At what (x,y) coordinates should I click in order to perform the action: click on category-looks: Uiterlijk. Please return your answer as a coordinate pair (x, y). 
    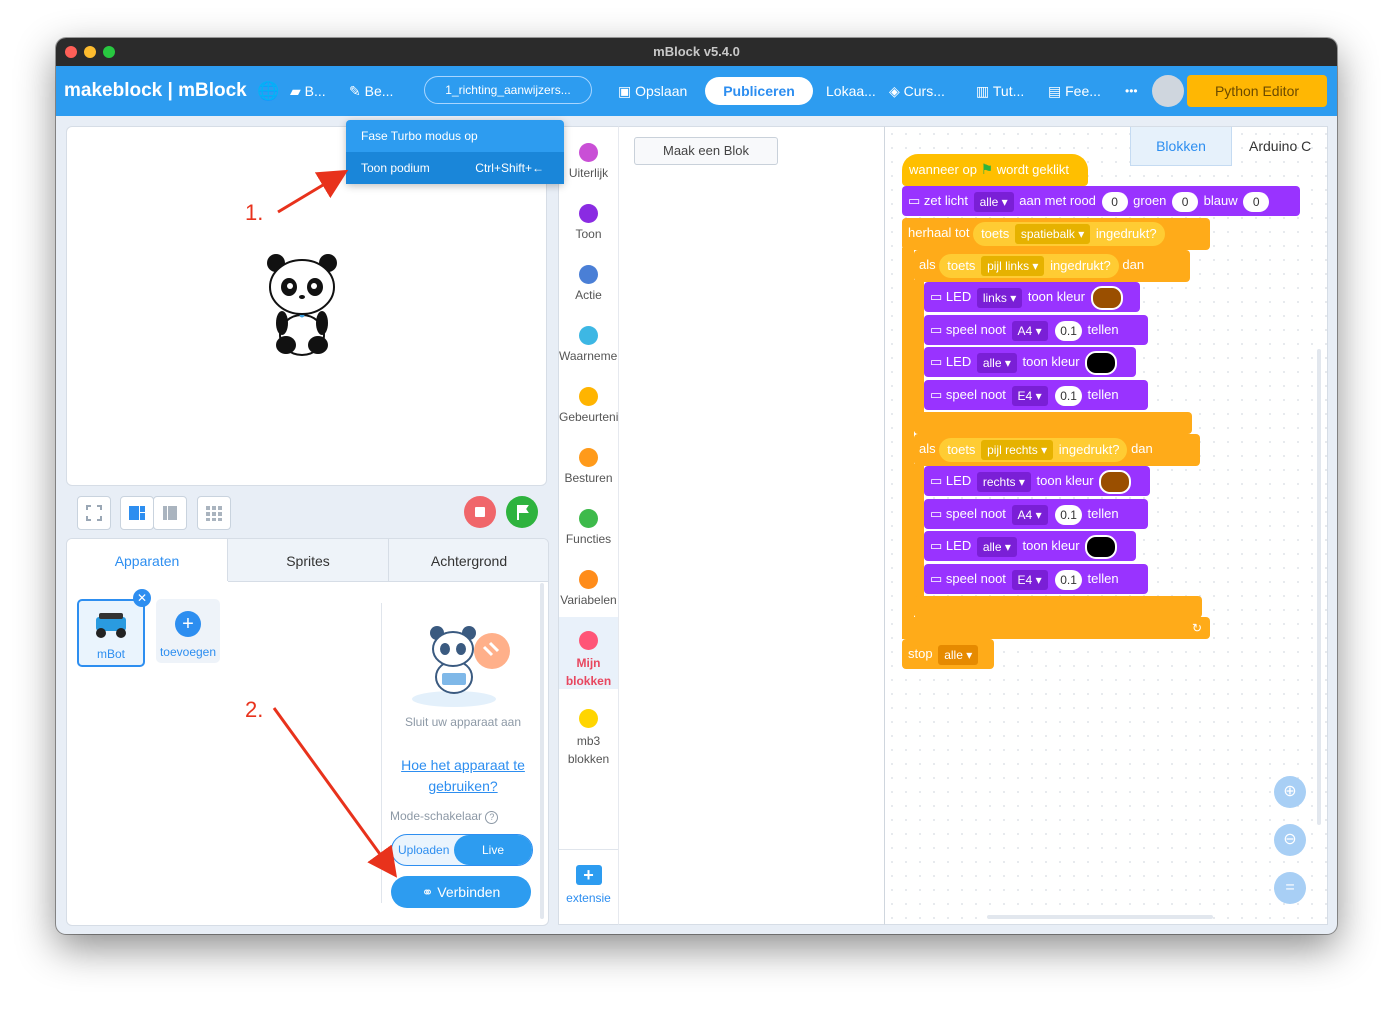
    Looking at the image, I should click on (588, 161).